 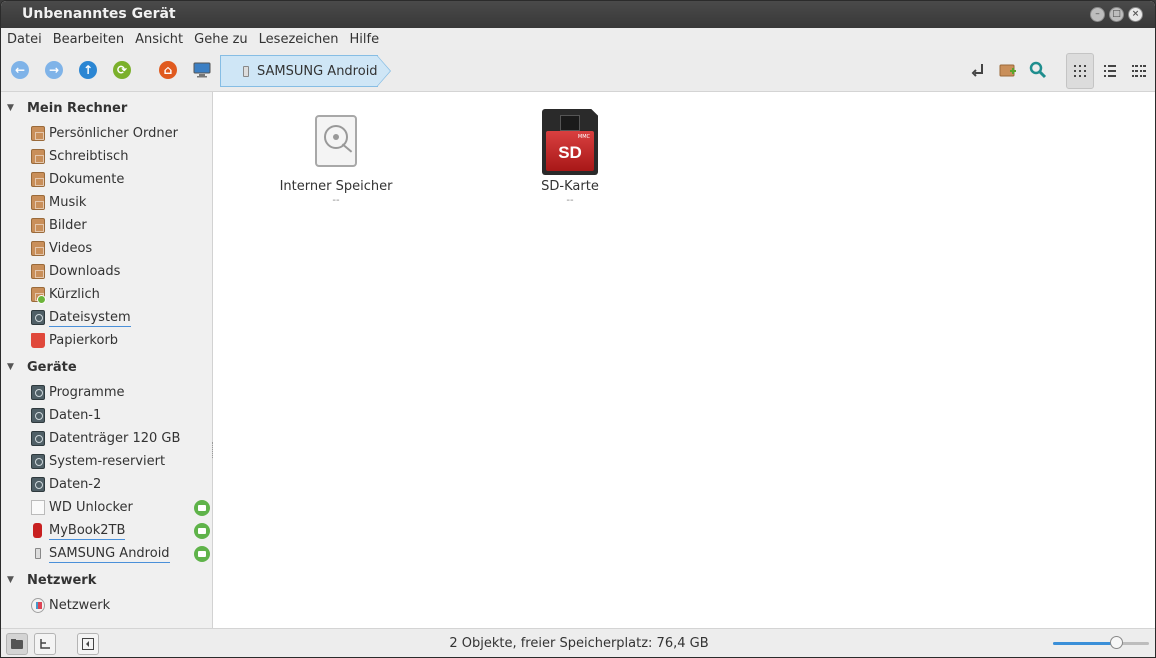 I want to click on minimize-icon: –, so click(x=1097, y=14).